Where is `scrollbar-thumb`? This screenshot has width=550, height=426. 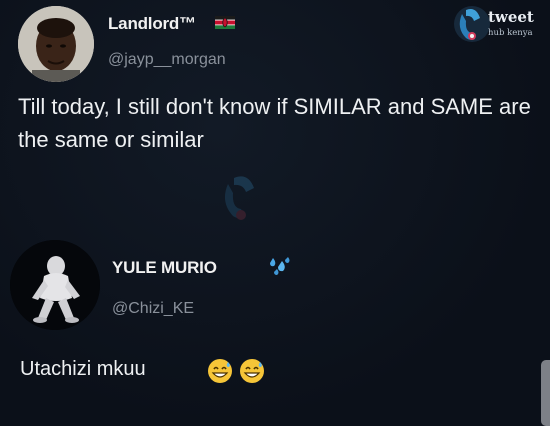 scrollbar-thumb is located at coordinates (545, 393).